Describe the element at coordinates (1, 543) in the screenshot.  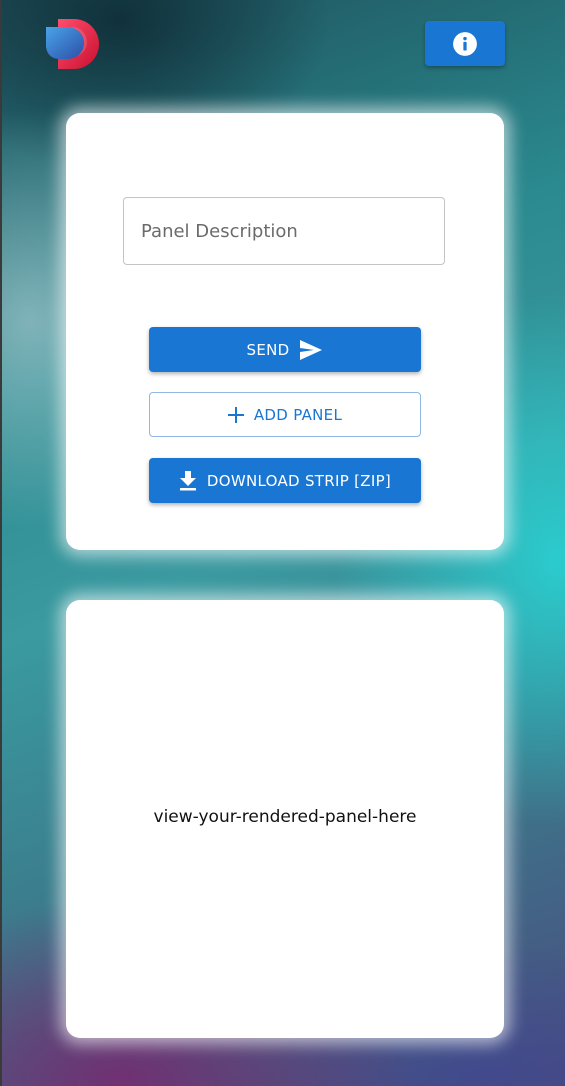
I see `window-left-edge` at that location.